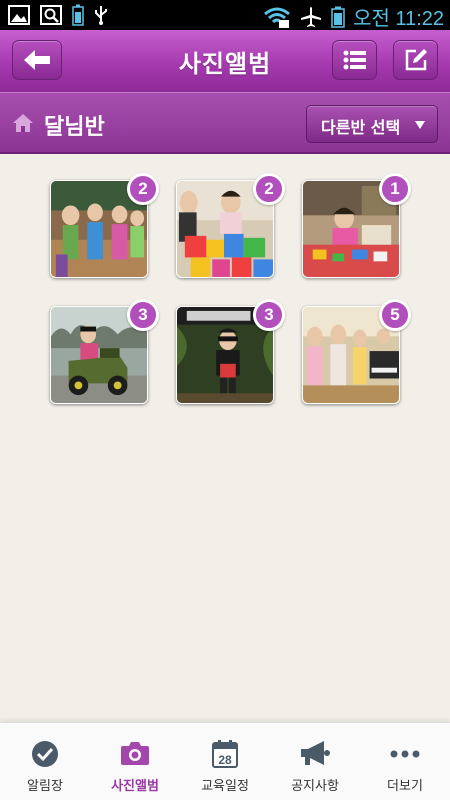 The width and height of the screenshot is (450, 800). I want to click on clock: 오전 11:22, so click(398, 19).